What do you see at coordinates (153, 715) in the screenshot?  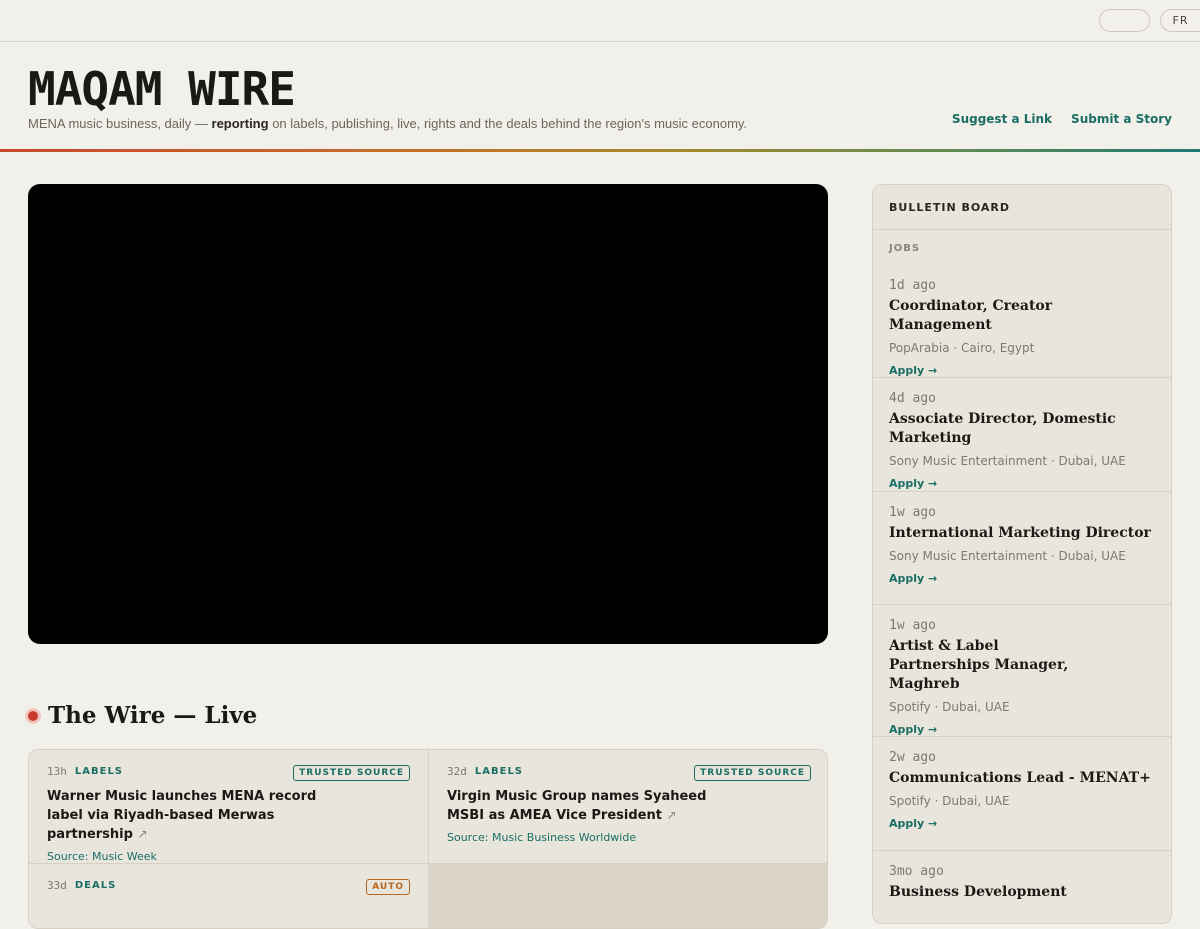 I see `wire-title: The Wire — Live` at bounding box center [153, 715].